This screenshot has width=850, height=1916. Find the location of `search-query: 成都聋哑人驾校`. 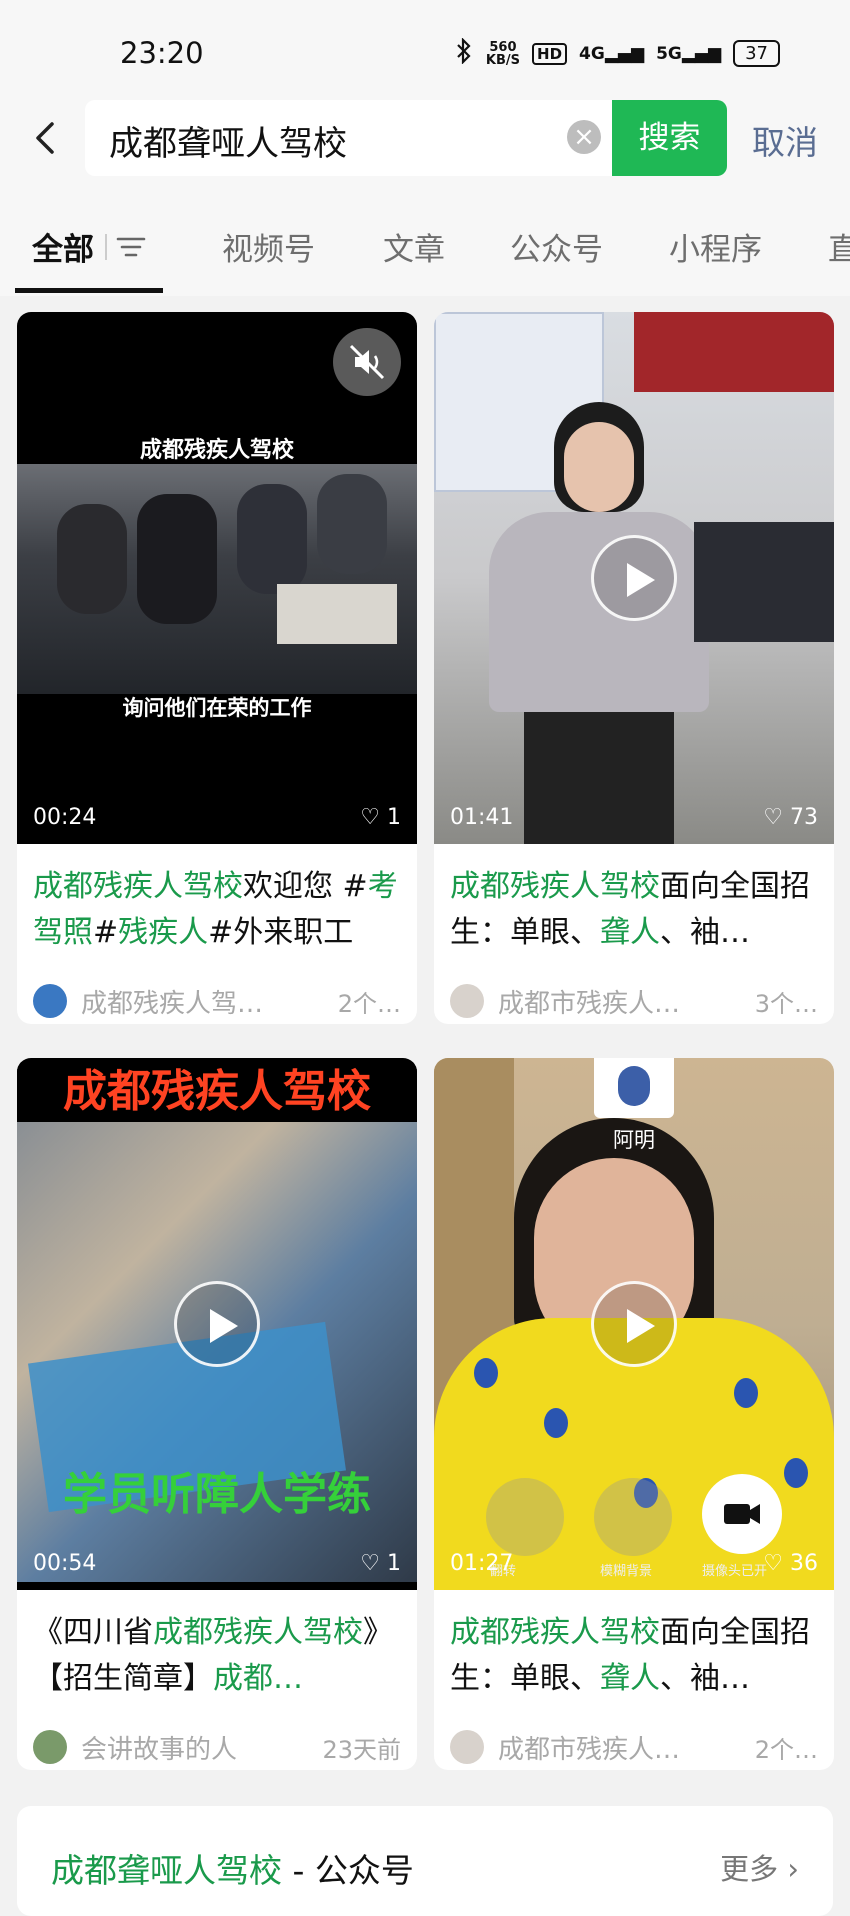

search-query: 成都聋哑人驾校 is located at coordinates (228, 140).